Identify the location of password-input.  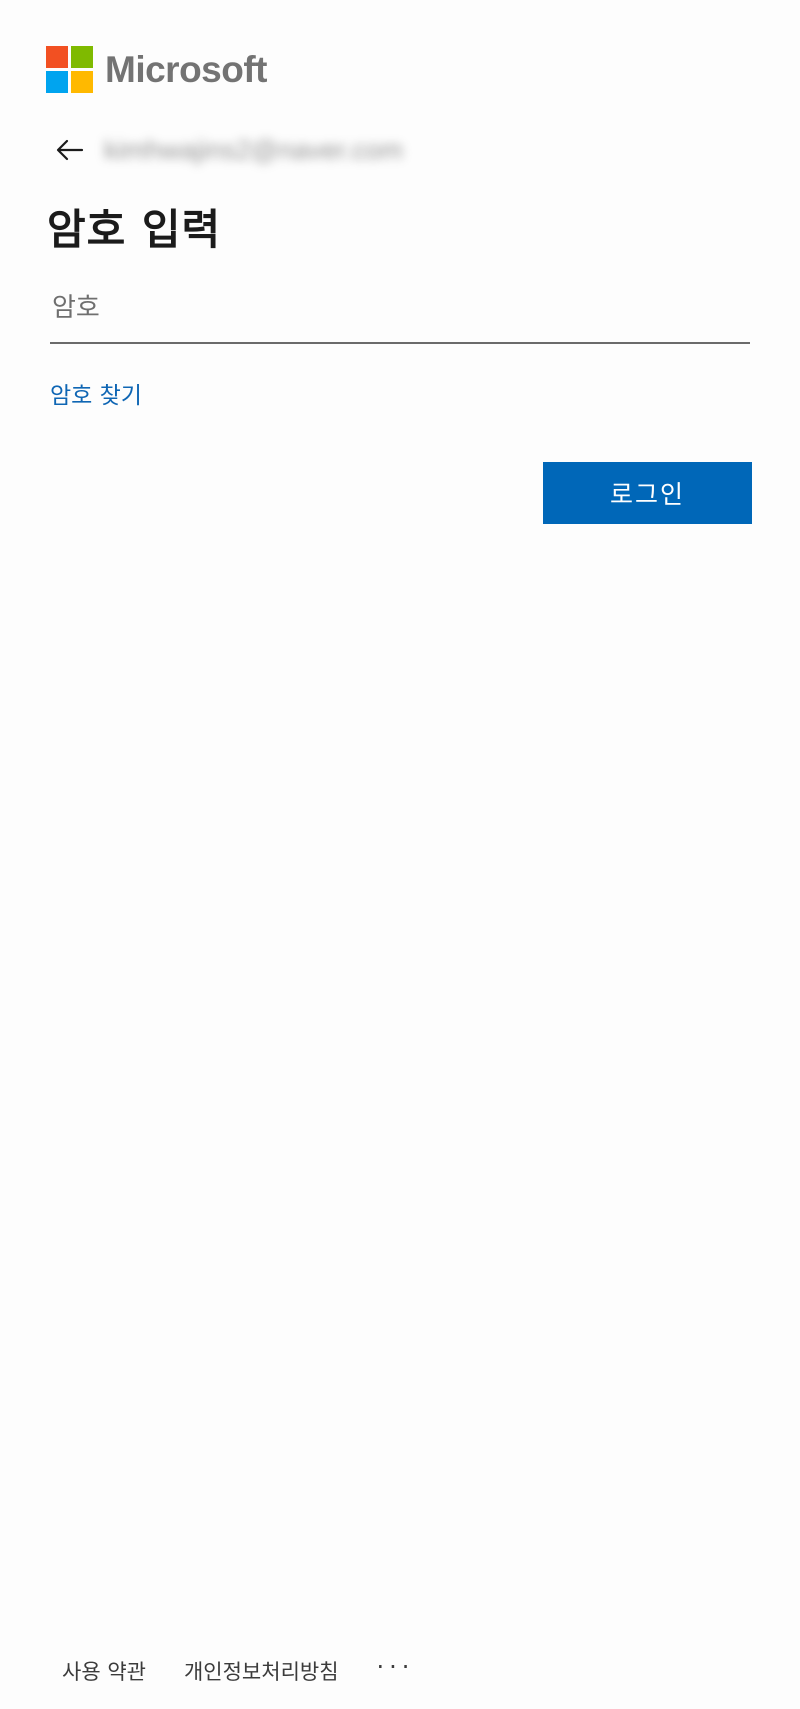
(400, 308).